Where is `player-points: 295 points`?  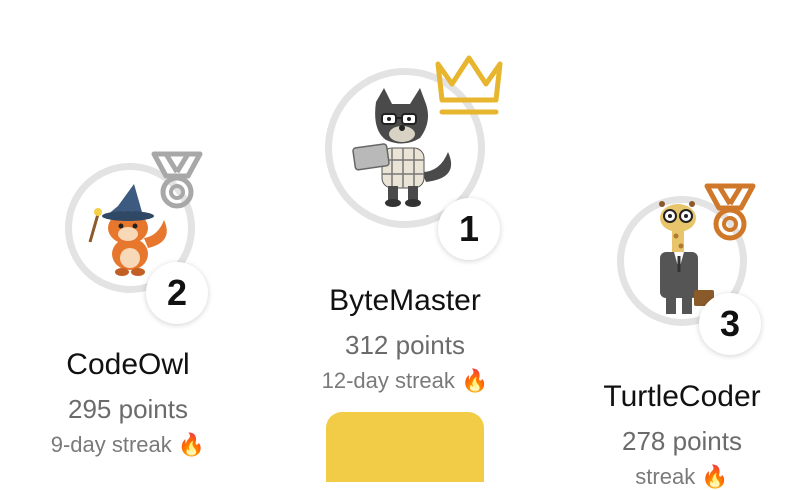 player-points: 295 points is located at coordinates (128, 409).